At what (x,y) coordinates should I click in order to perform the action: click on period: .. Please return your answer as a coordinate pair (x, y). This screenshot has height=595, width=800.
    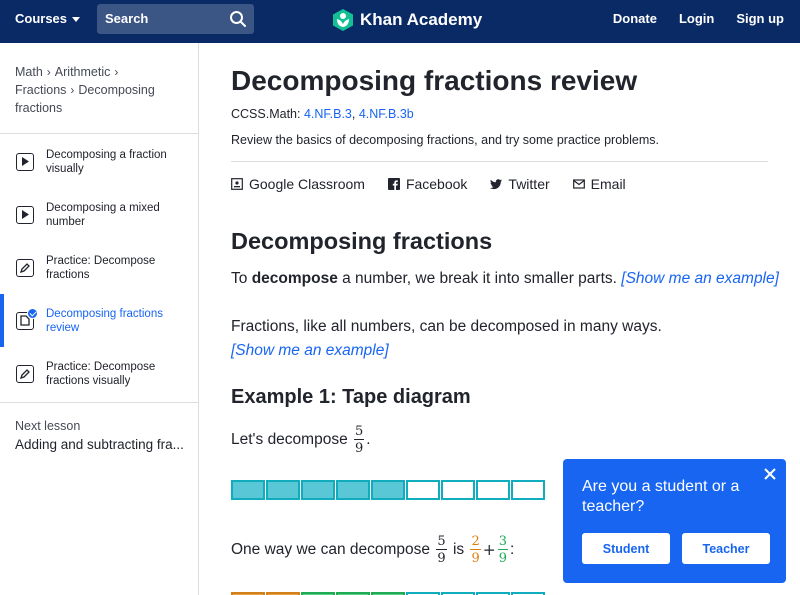
    Looking at the image, I should click on (368, 439).